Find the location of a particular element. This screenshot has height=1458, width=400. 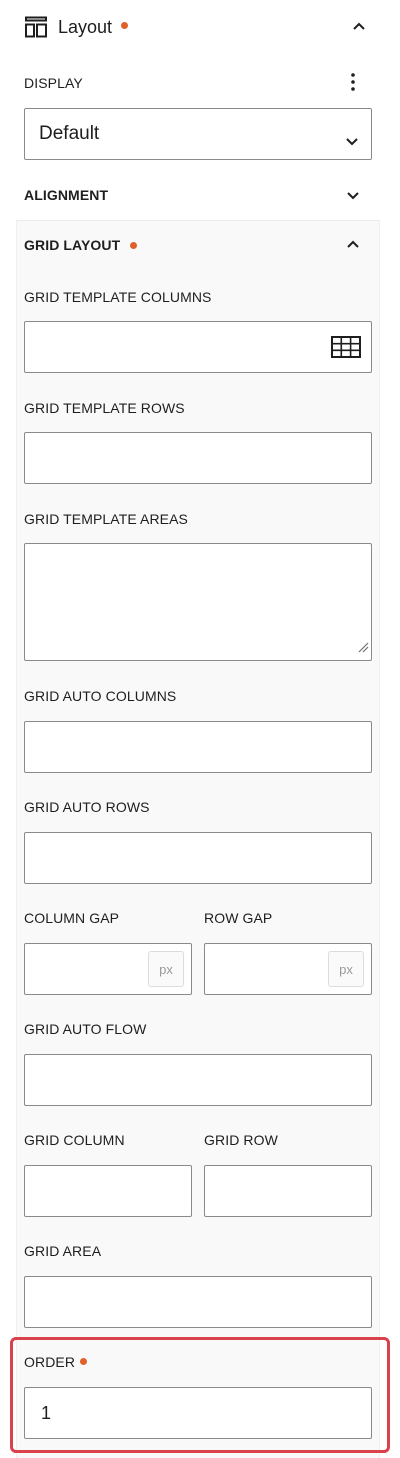

grid-layout-label: GRID LAYOUT is located at coordinates (72, 245).